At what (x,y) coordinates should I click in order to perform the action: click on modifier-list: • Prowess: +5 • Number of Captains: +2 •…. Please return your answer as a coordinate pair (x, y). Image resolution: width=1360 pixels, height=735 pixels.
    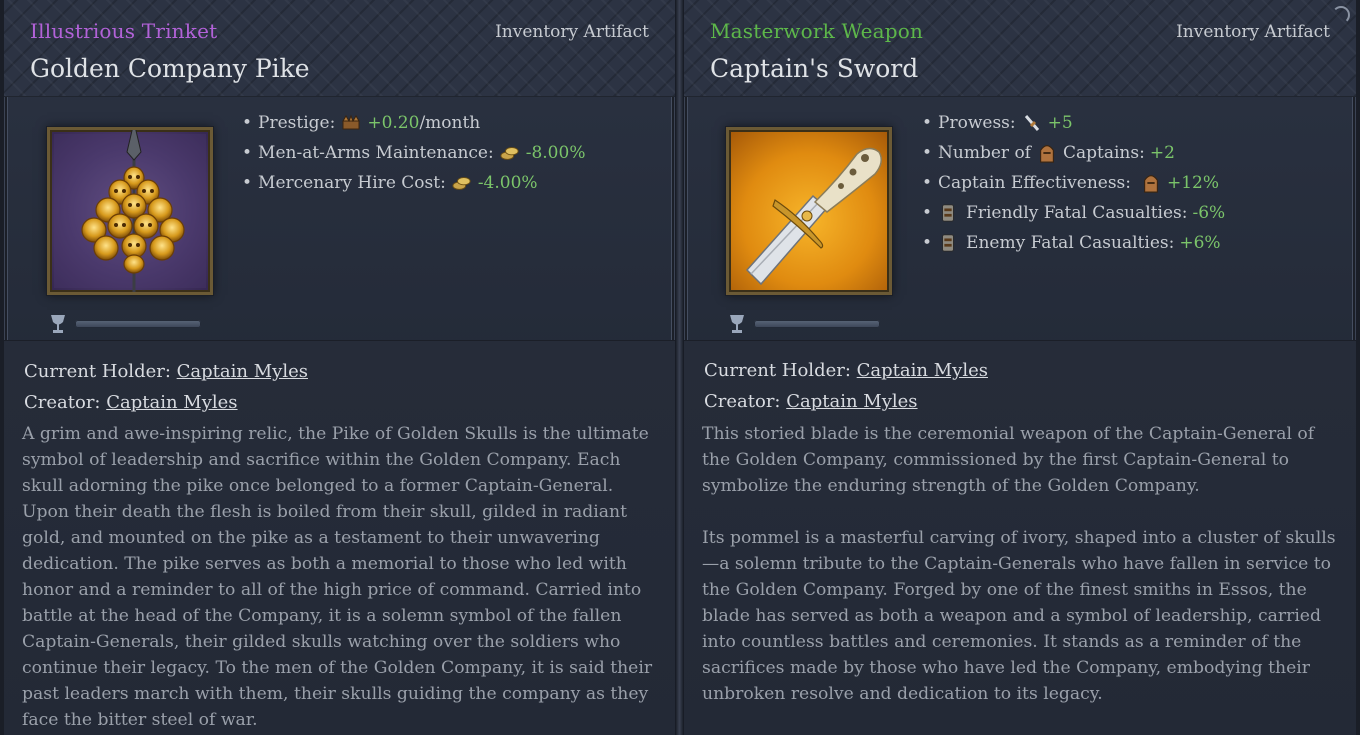
    Looking at the image, I should click on (1073, 183).